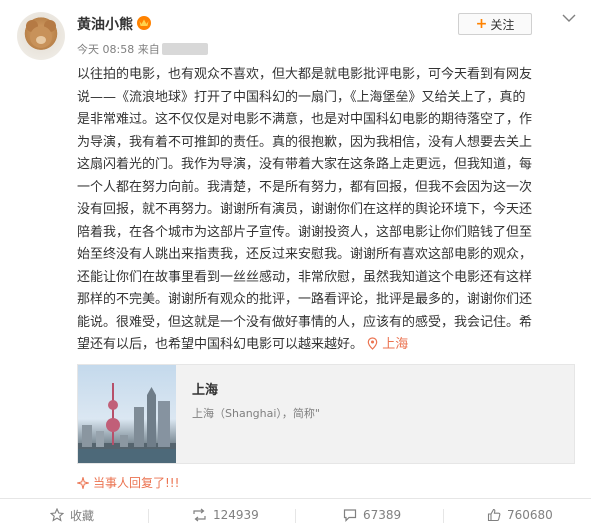 The height and width of the screenshot is (531, 591). I want to click on content-line: 能说。很难受，但这就是一个没有做好事情的人，应该有的感受，我会记住。希, so click(305, 322).